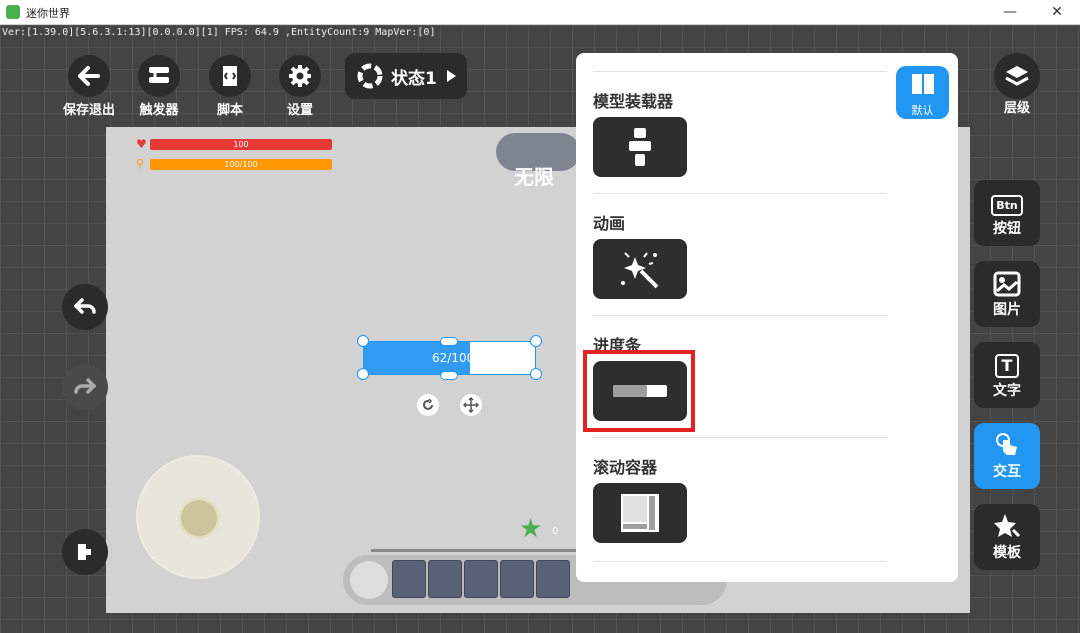 This screenshot has height=633, width=1080. Describe the element at coordinates (1007, 472) in the screenshot. I see `interact-widget-label: 交互` at that location.